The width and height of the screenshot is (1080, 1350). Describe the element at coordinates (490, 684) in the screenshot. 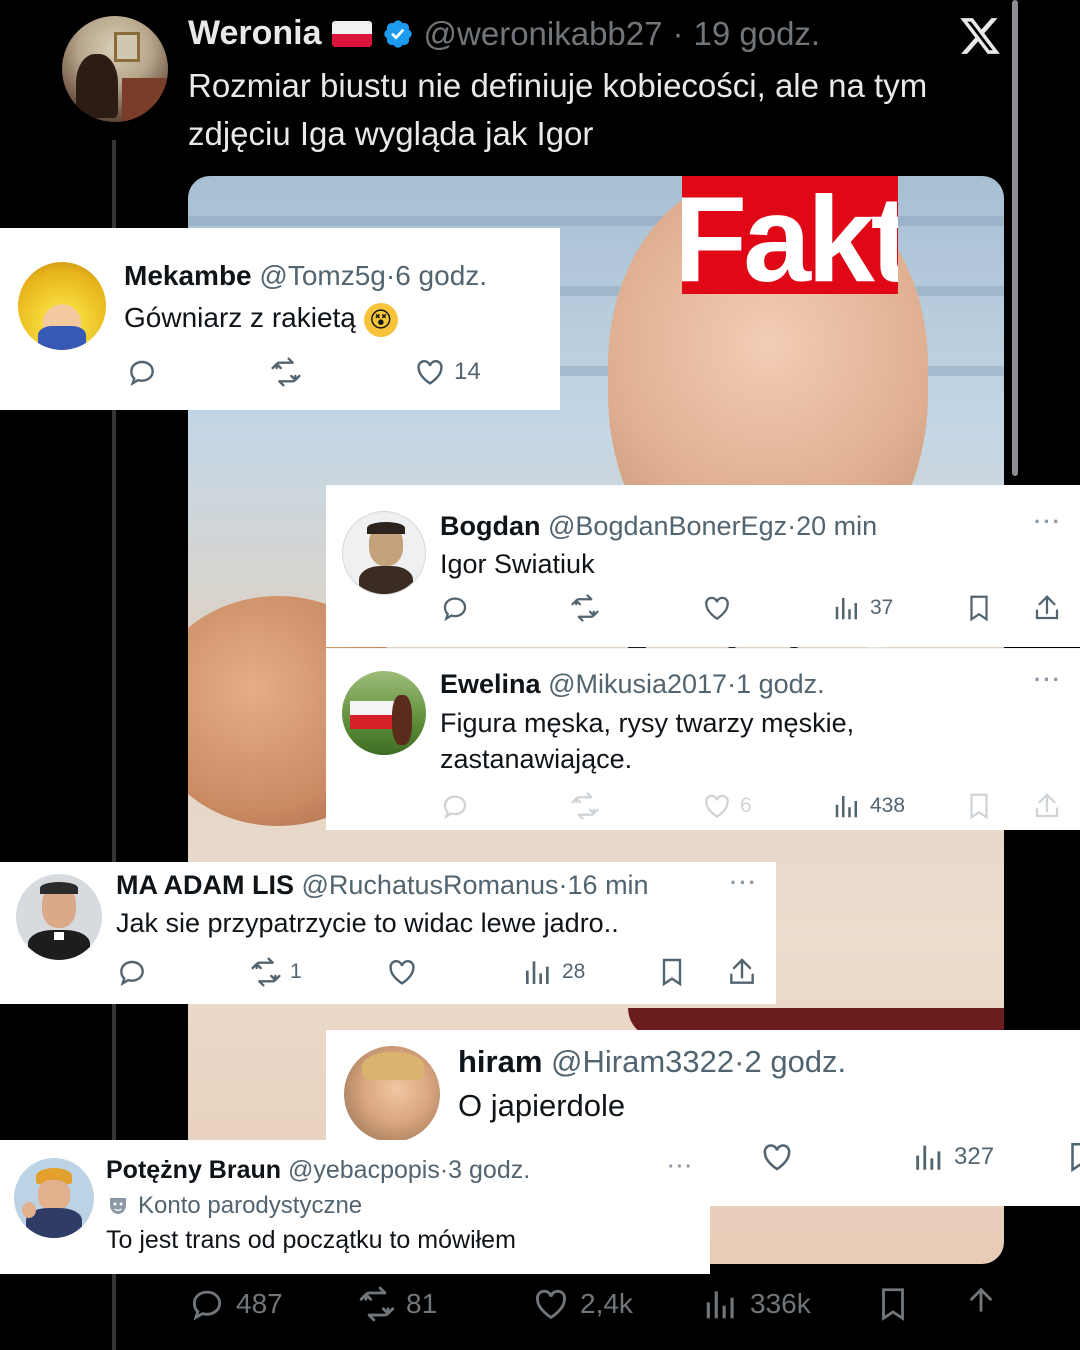

I see `reply-author-name: Ewelina` at that location.